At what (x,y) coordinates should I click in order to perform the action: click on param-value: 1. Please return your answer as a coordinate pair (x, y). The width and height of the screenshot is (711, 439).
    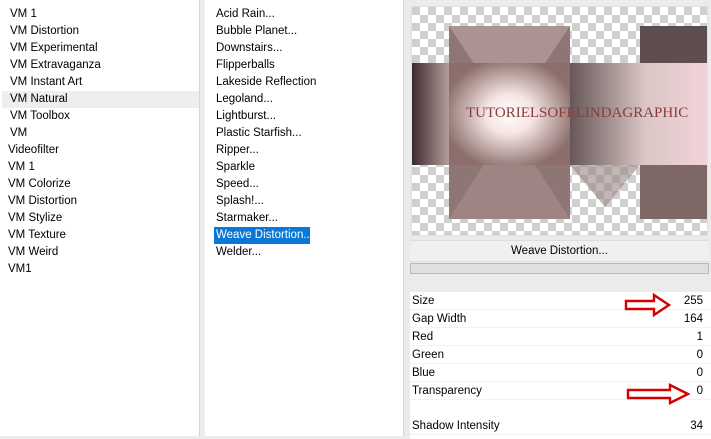
    Looking at the image, I should click on (700, 337).